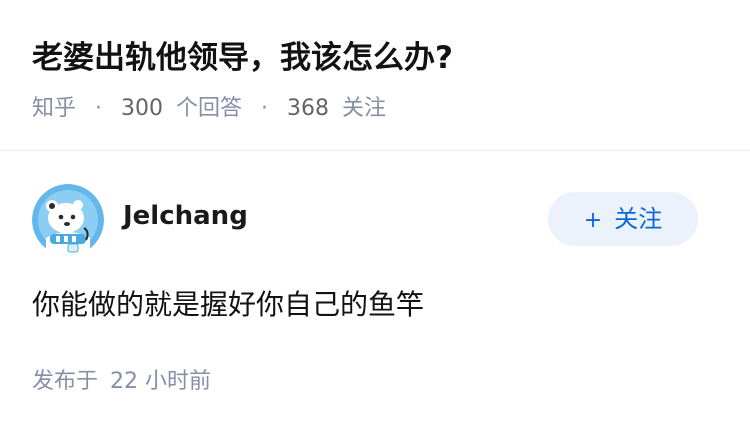 This screenshot has width=750, height=434. I want to click on author-avatar, so click(68, 220).